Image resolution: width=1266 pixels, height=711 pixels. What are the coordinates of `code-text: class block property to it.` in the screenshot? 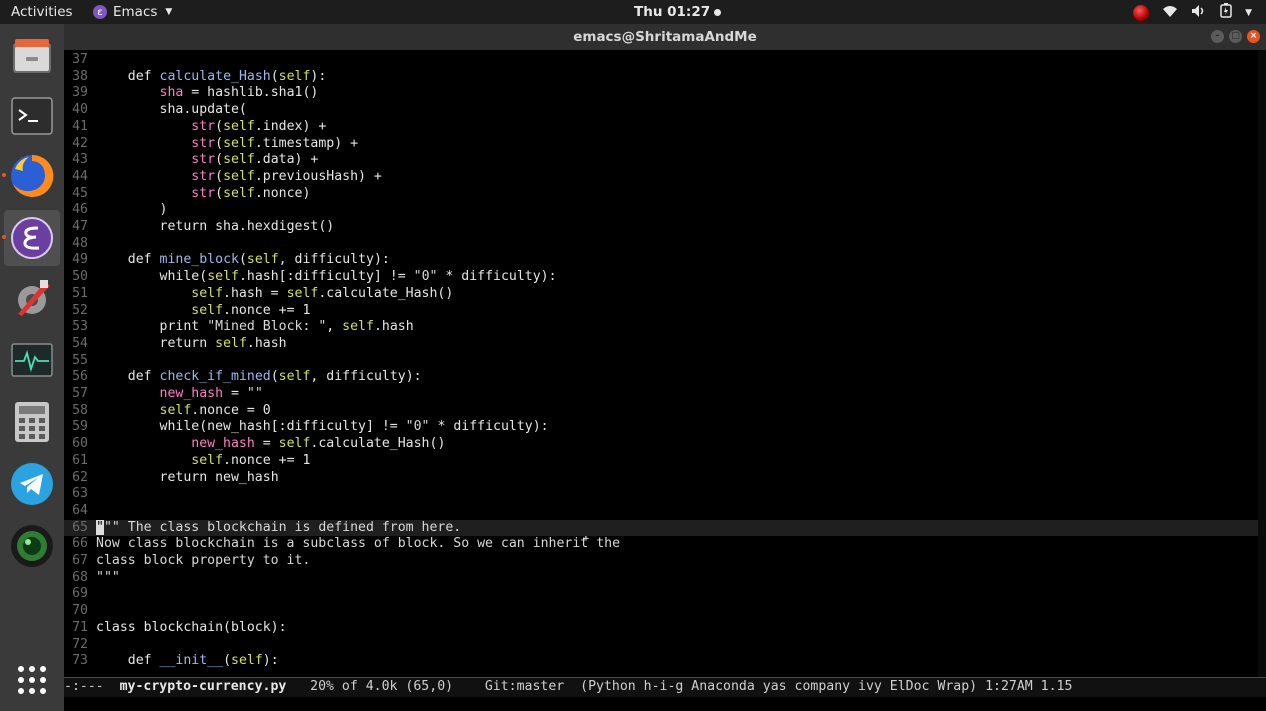 It's located at (203, 560).